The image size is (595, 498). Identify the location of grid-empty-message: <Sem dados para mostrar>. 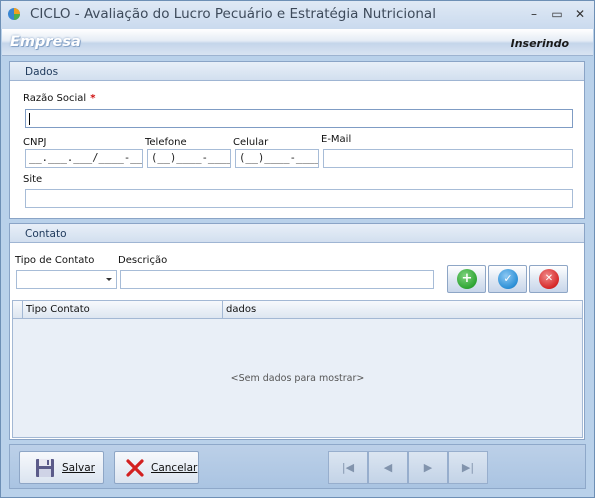
(297, 378).